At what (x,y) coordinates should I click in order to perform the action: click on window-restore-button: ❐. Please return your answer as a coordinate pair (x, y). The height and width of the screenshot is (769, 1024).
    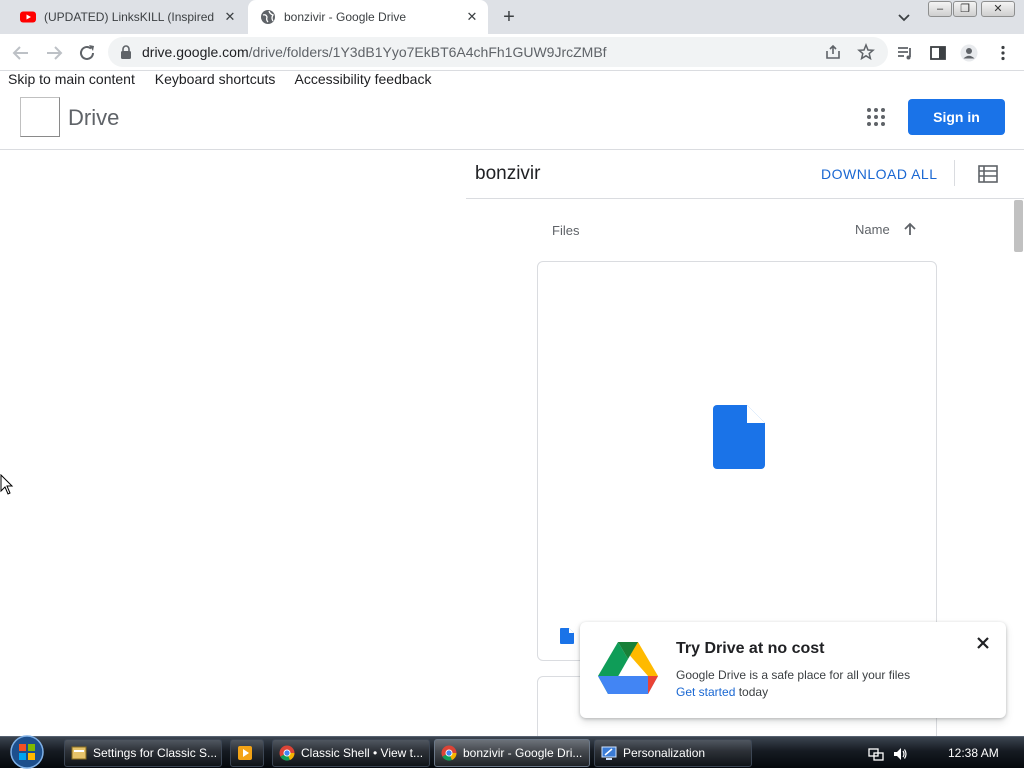
    Looking at the image, I should click on (965, 9).